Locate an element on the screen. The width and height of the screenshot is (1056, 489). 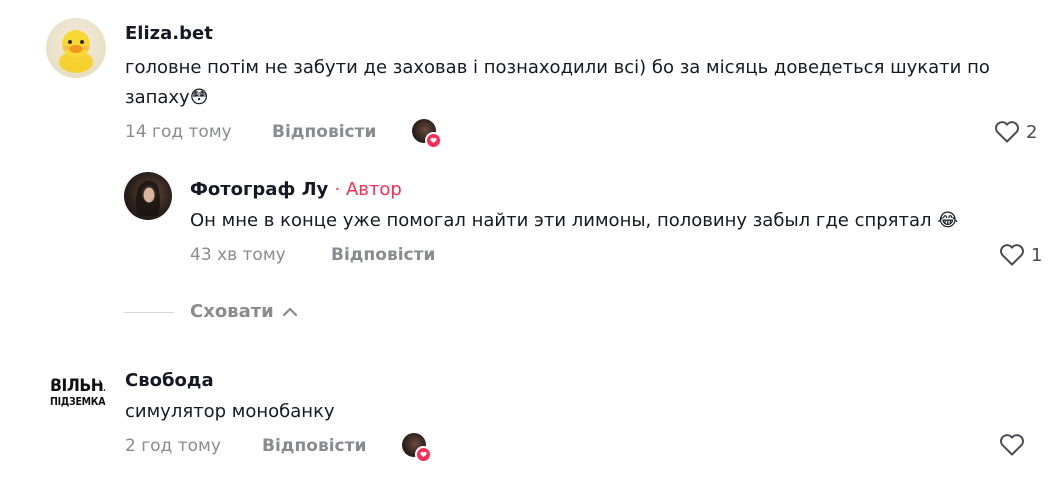
comment-username-row: Фотограф Лу · Автор is located at coordinates (296, 190).